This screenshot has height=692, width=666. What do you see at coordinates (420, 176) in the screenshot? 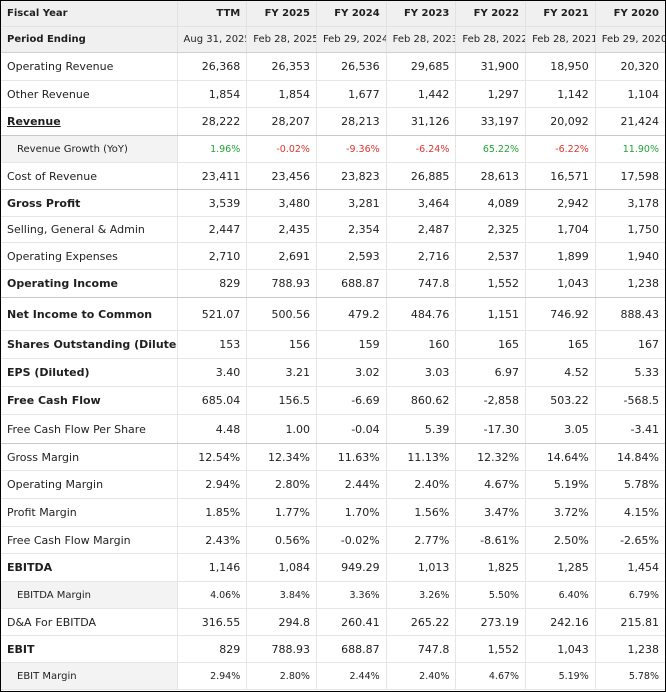
I see `table-cell: 26,885` at bounding box center [420, 176].